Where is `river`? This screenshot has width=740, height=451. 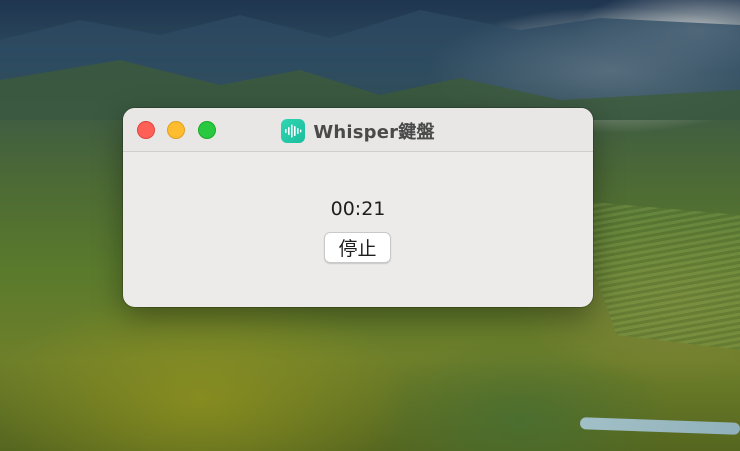 river is located at coordinates (659, 426).